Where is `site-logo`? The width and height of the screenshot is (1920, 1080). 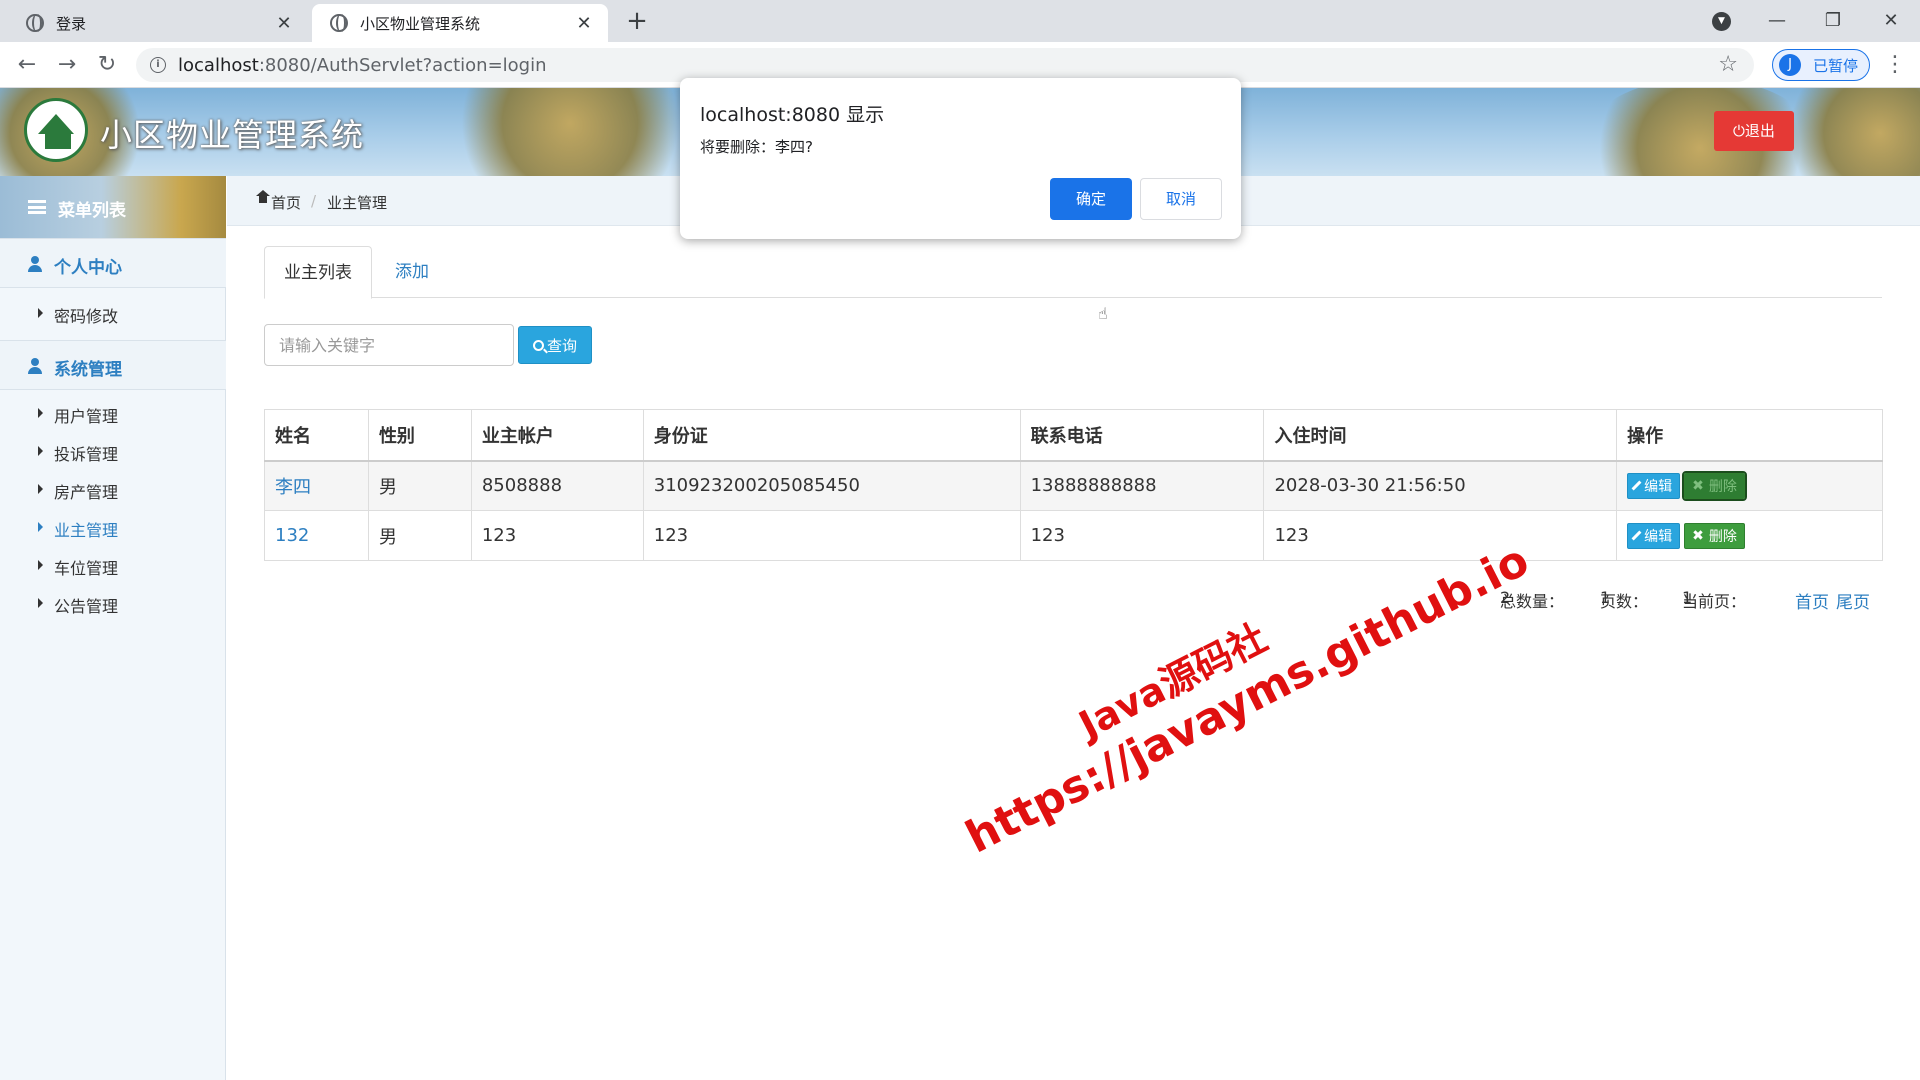
site-logo is located at coordinates (56, 130).